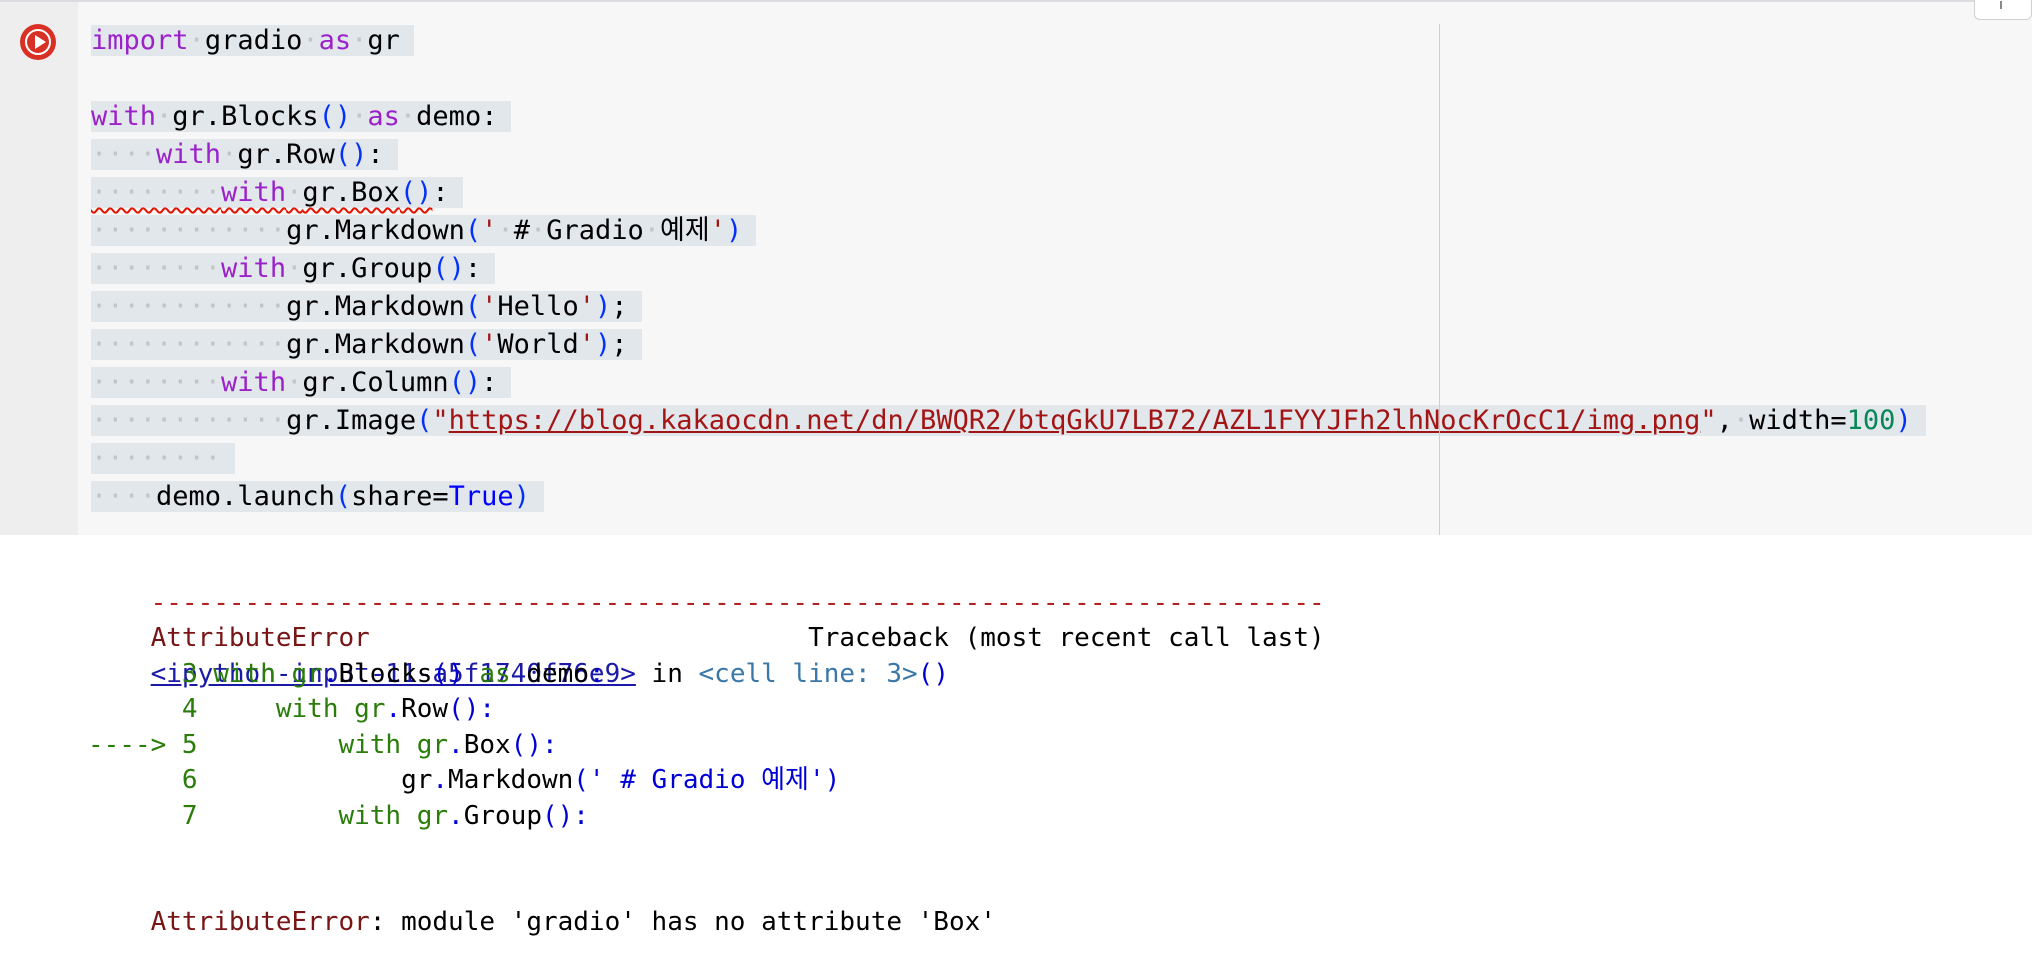  I want to click on current-line-arrow: ---->, so click(135, 744).